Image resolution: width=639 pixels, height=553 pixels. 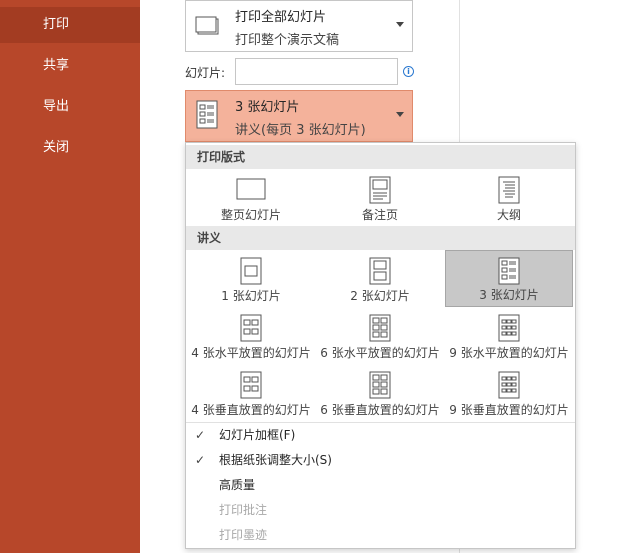 I want to click on info-icon: i, so click(x=408, y=71).